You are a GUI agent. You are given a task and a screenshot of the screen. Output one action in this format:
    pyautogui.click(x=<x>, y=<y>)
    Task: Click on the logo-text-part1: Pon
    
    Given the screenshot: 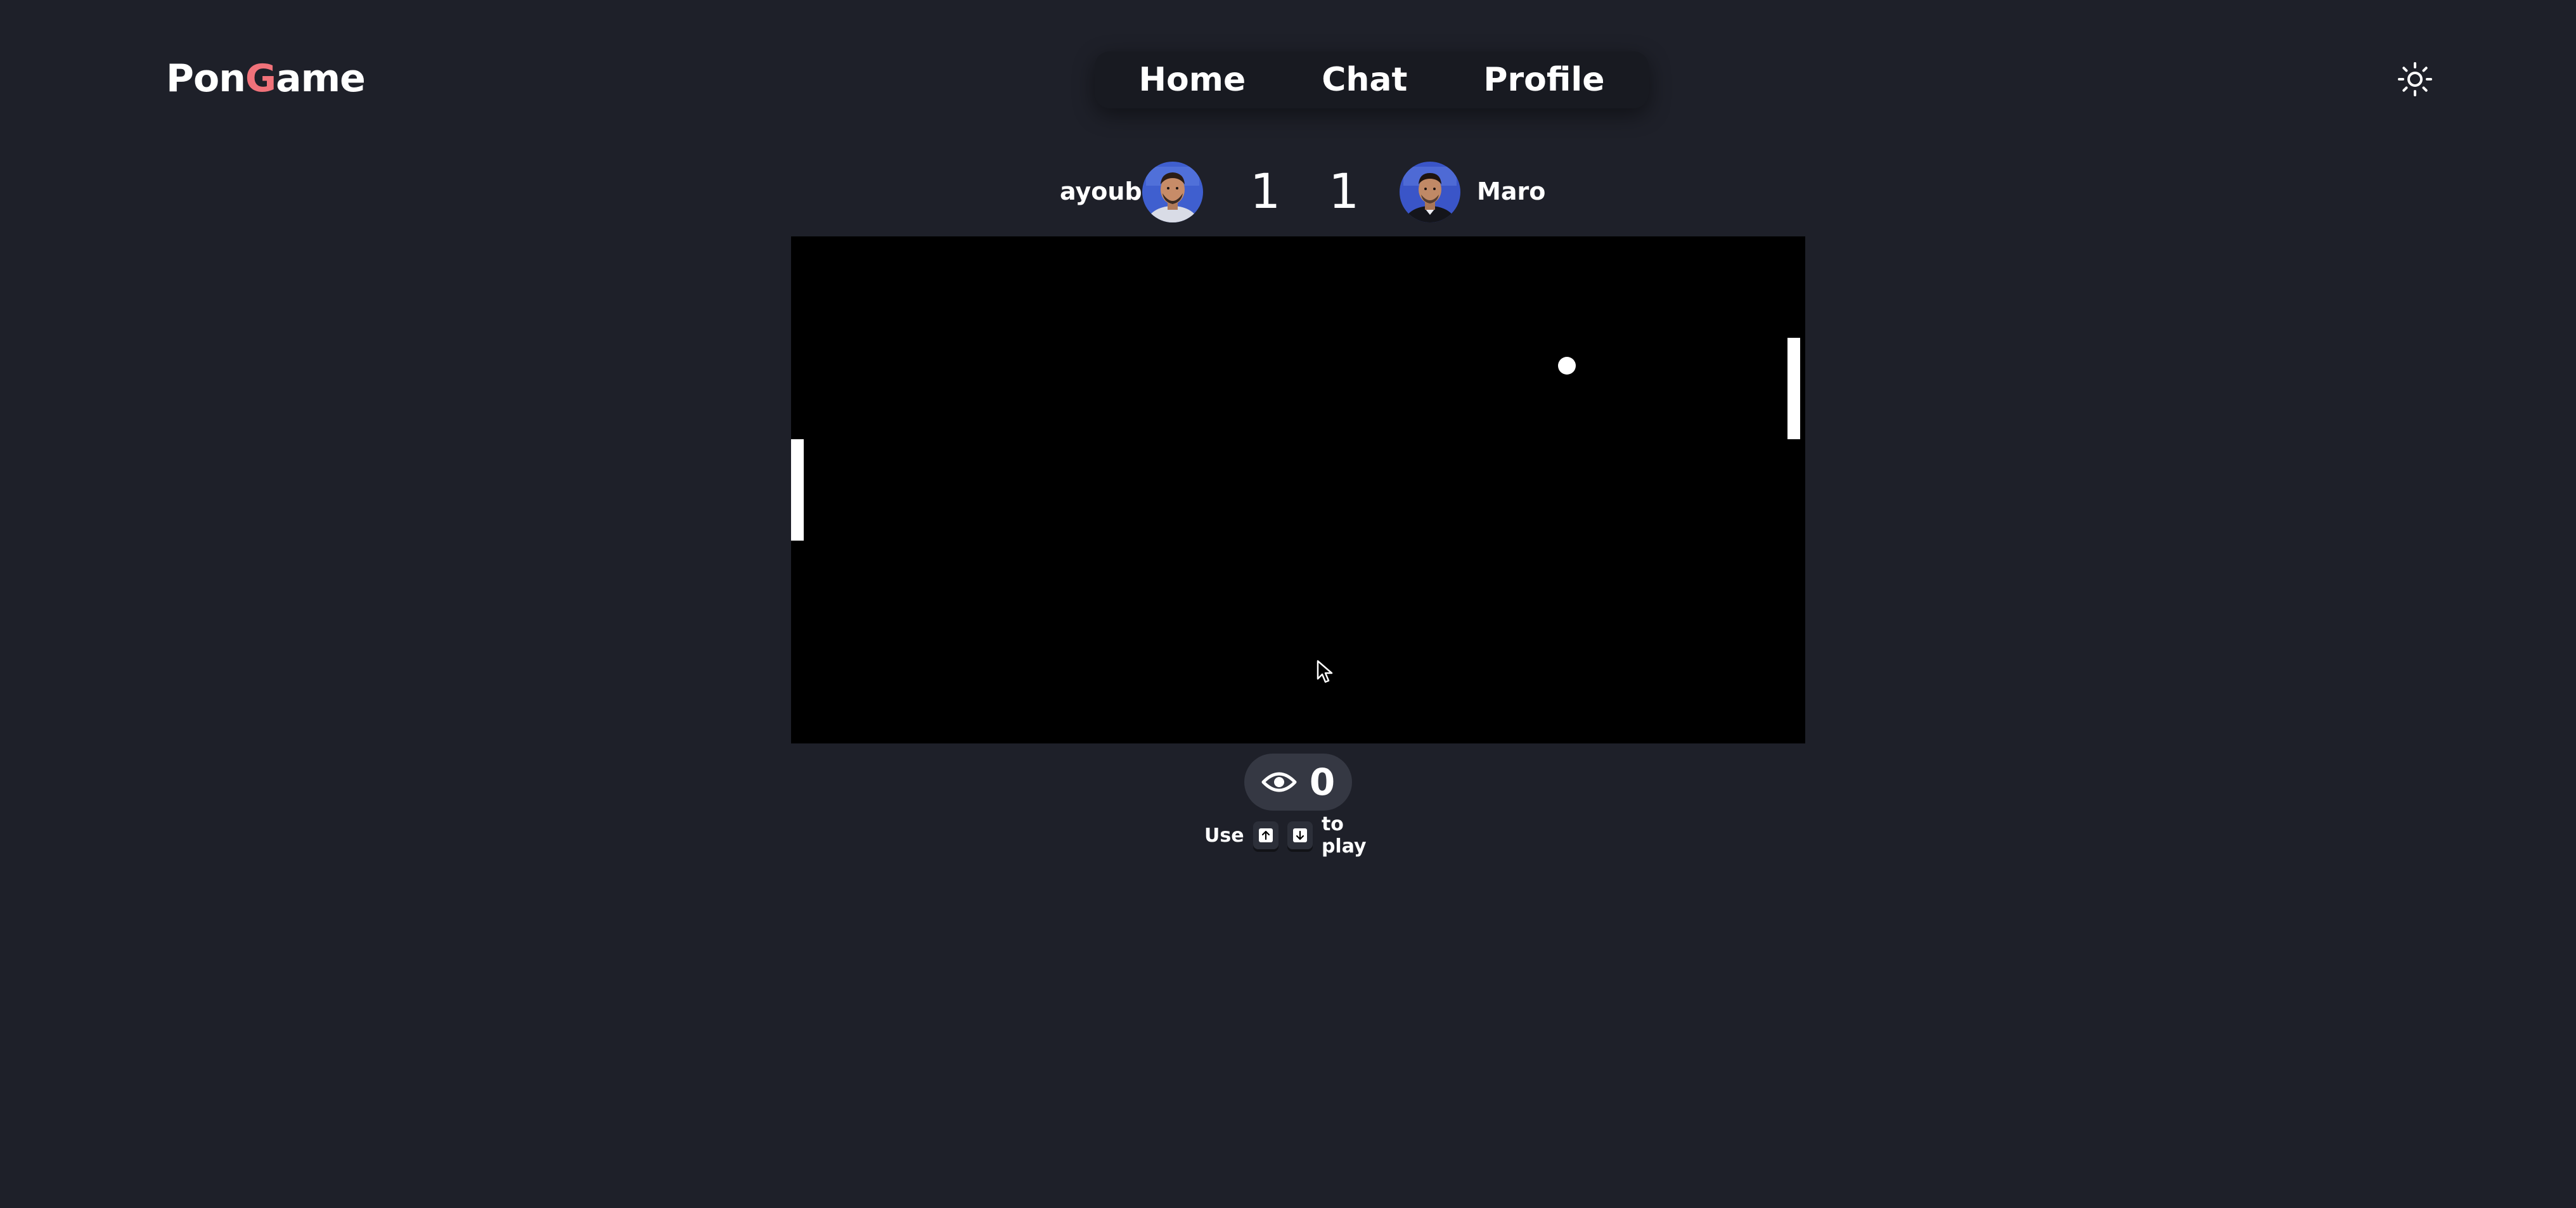 What is the action you would take?
    pyautogui.click(x=206, y=78)
    